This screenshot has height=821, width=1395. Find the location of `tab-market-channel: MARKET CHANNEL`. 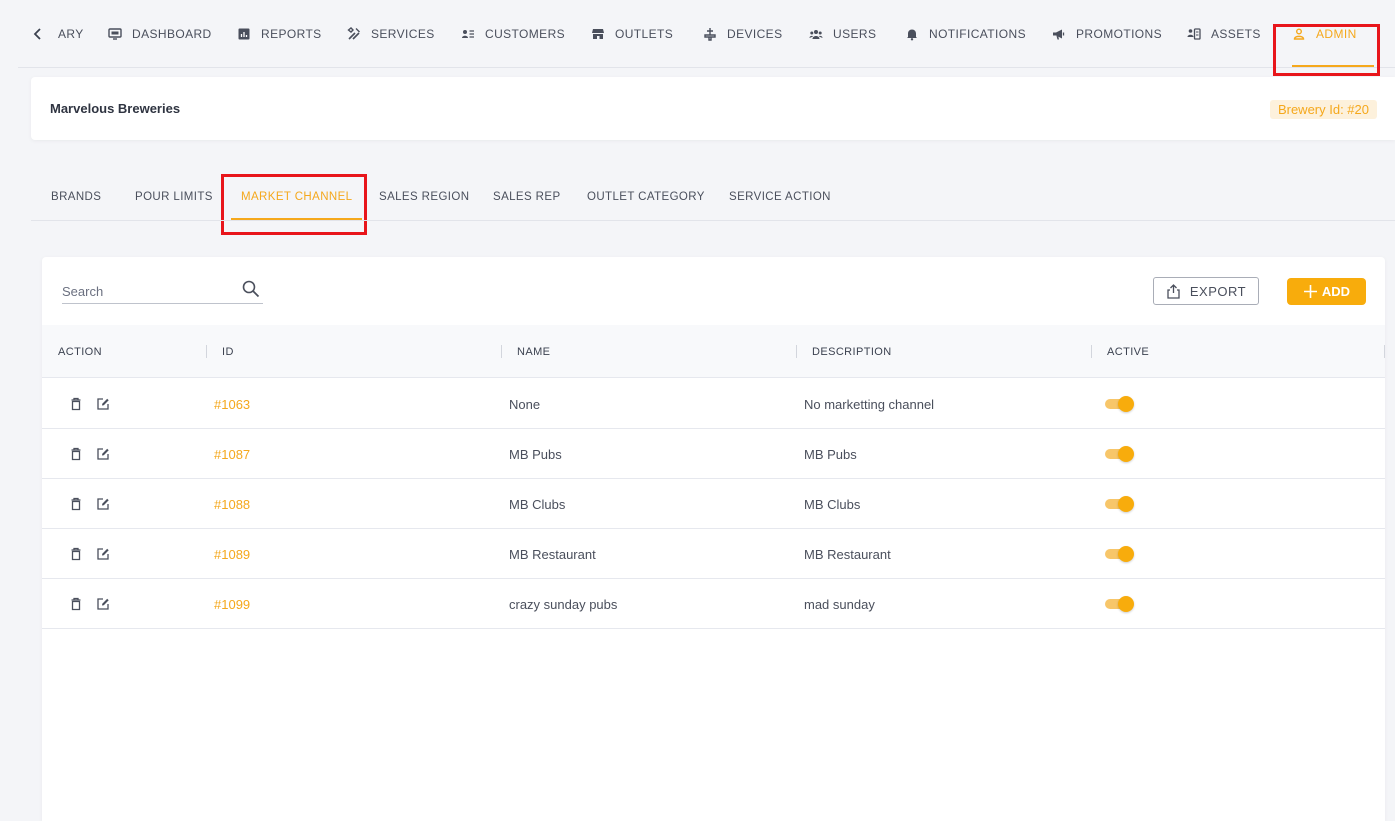

tab-market-channel: MARKET CHANNEL is located at coordinates (296, 197).